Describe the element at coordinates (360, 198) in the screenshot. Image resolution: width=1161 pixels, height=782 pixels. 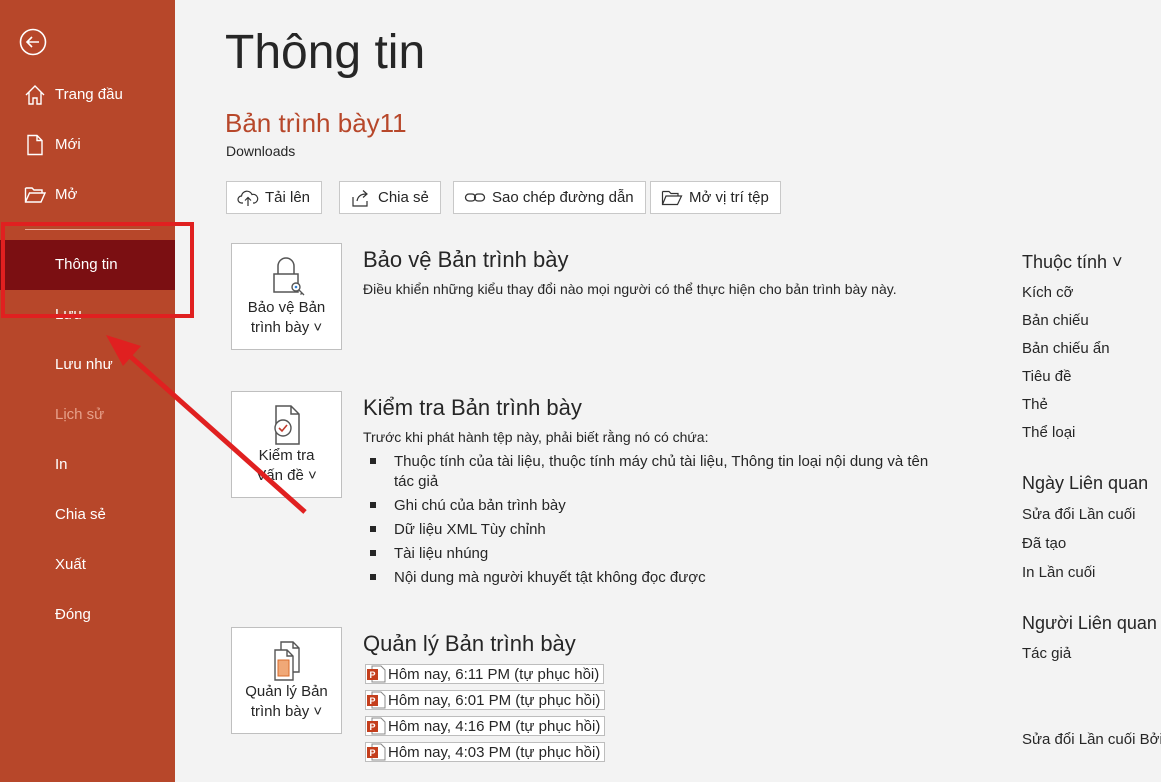
I see `share-icon` at that location.